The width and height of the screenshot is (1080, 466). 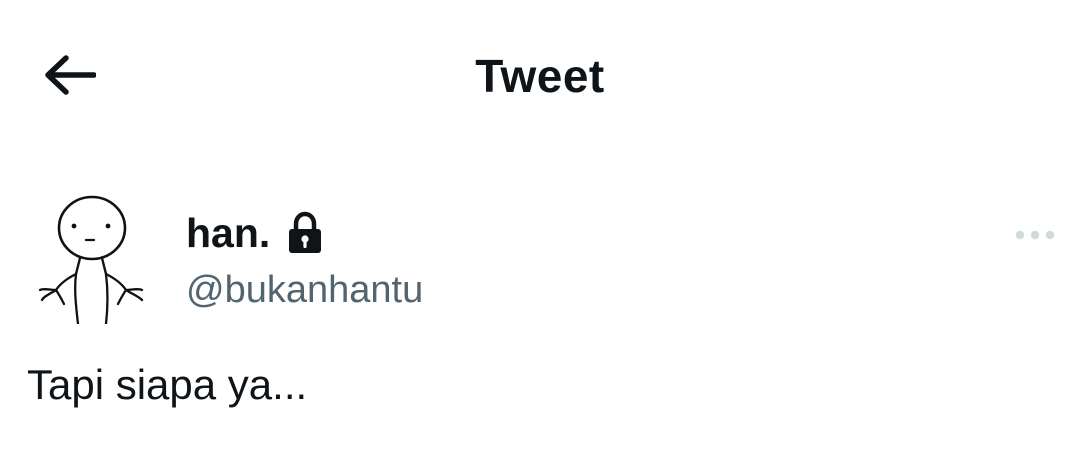 I want to click on more-dots-icon, so click(x=1035, y=235).